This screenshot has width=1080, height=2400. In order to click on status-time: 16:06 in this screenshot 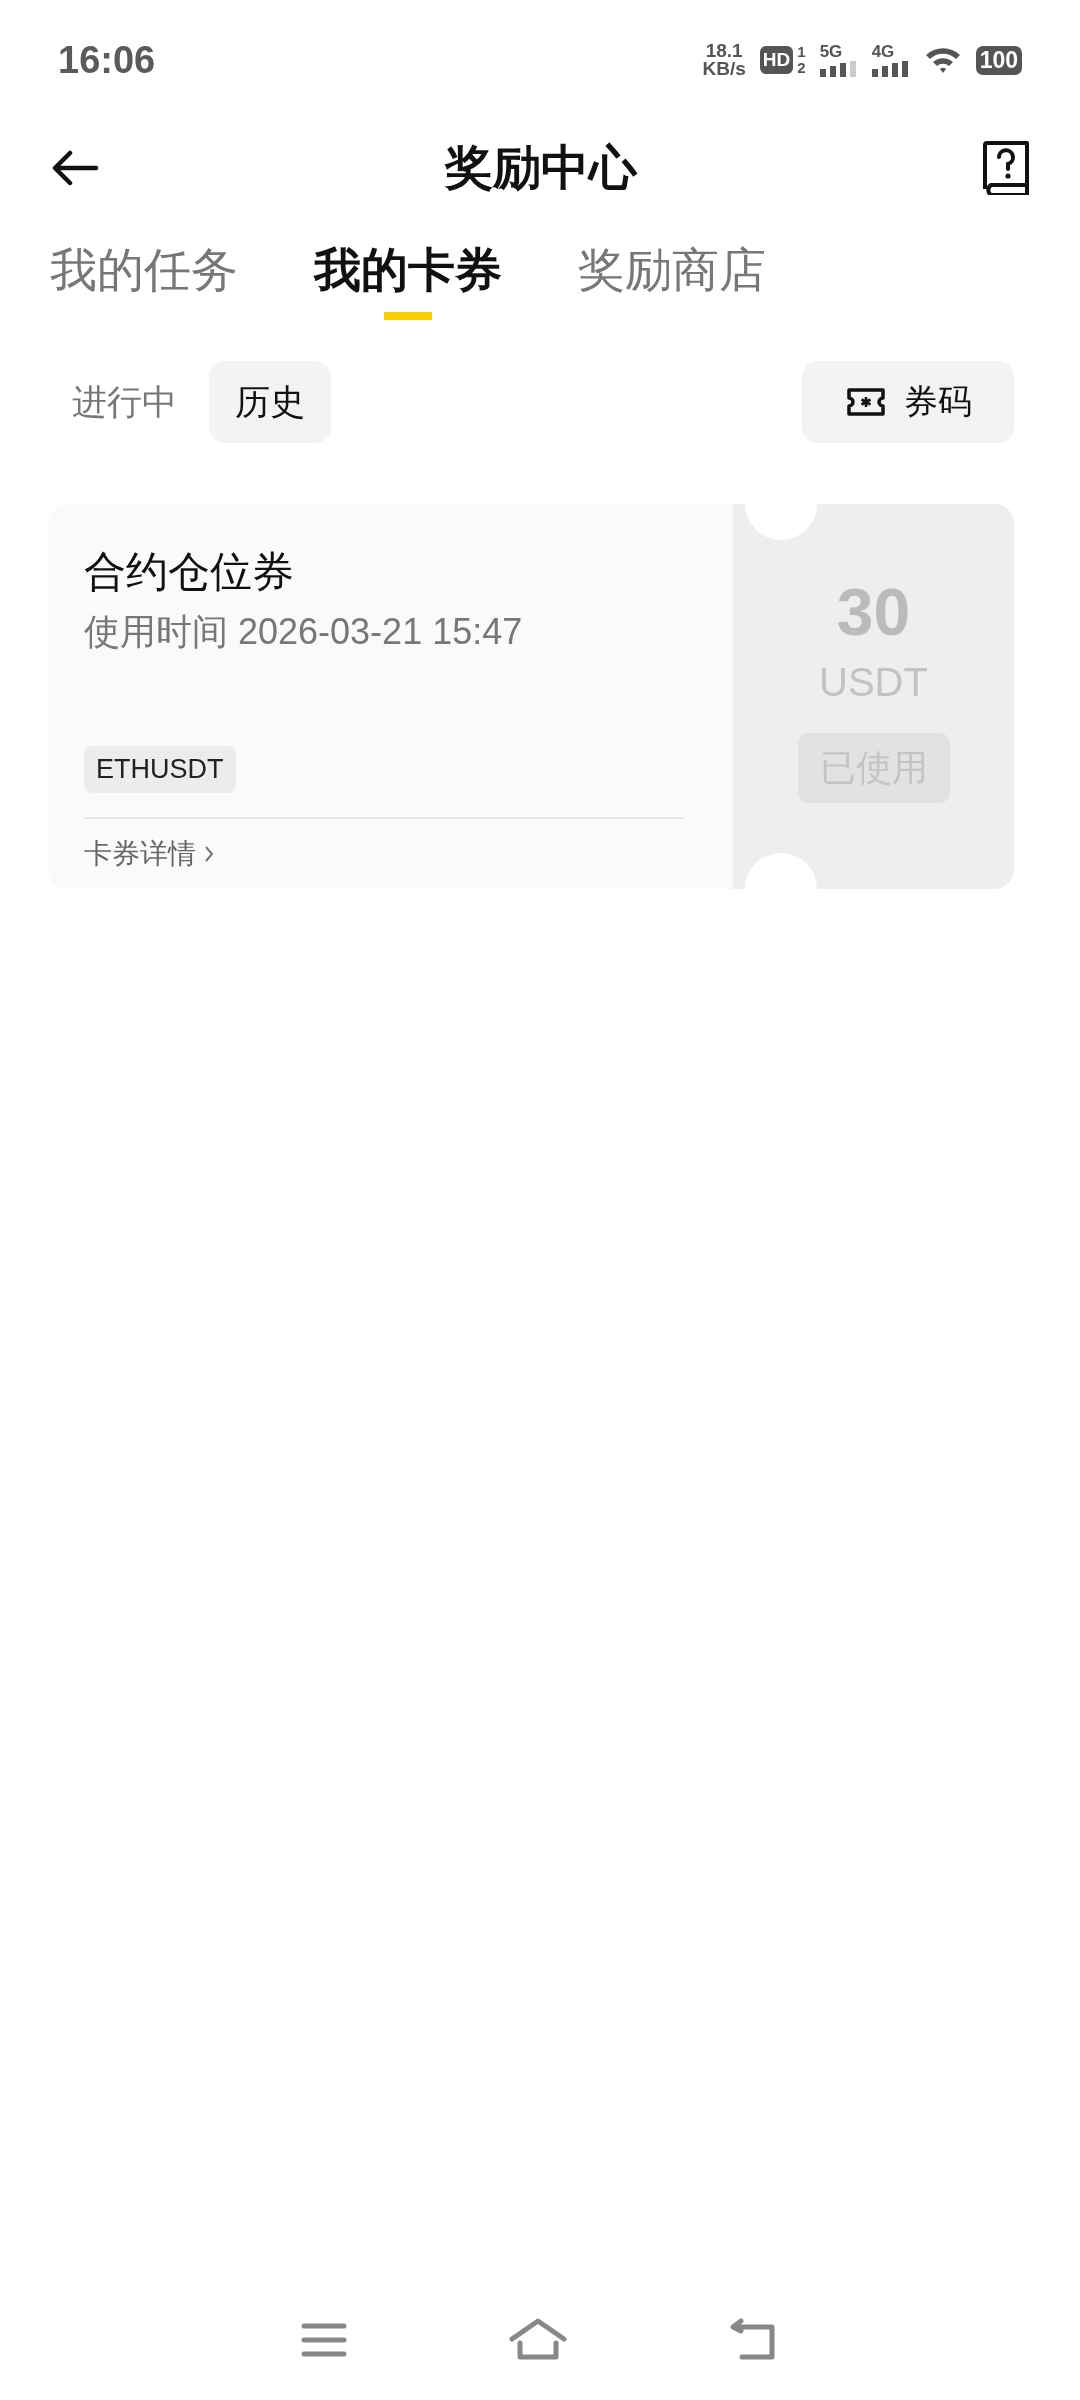, I will do `click(107, 60)`.